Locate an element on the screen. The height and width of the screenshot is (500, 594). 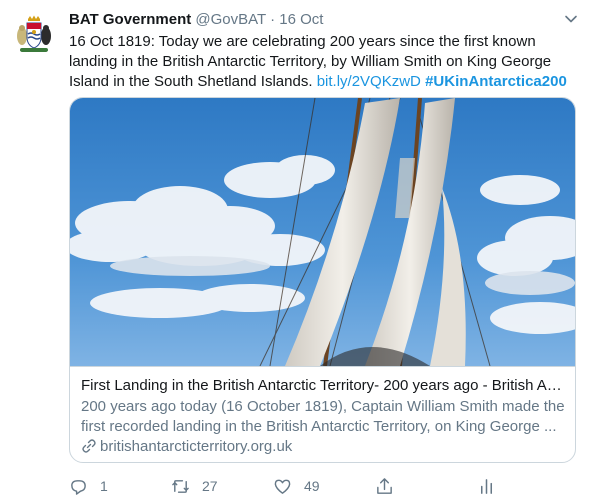
chevron-down-icon is located at coordinates (571, 19).